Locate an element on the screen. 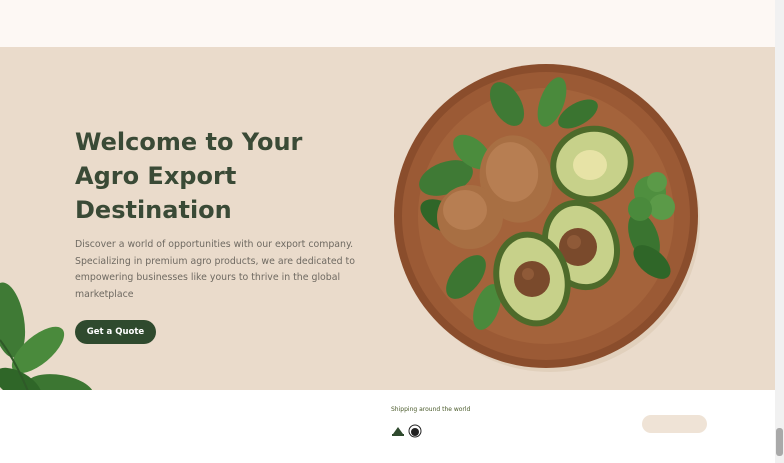 The image size is (784, 463). shipping-icon is located at coordinates (398, 431).